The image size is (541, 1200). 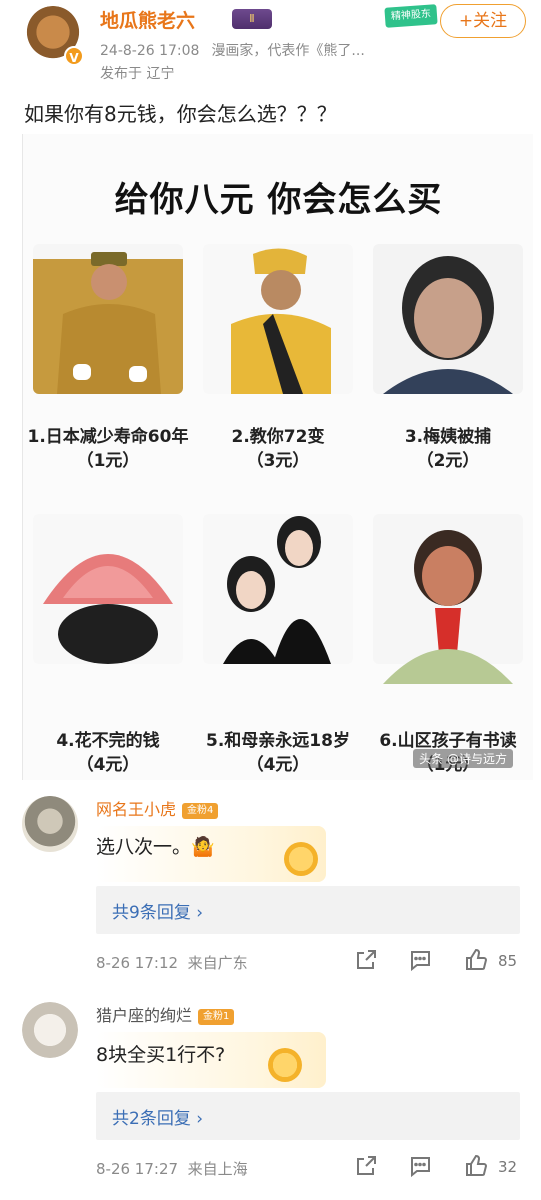 I want to click on comment-text: 8块全买1行不?, so click(x=161, y=1055).